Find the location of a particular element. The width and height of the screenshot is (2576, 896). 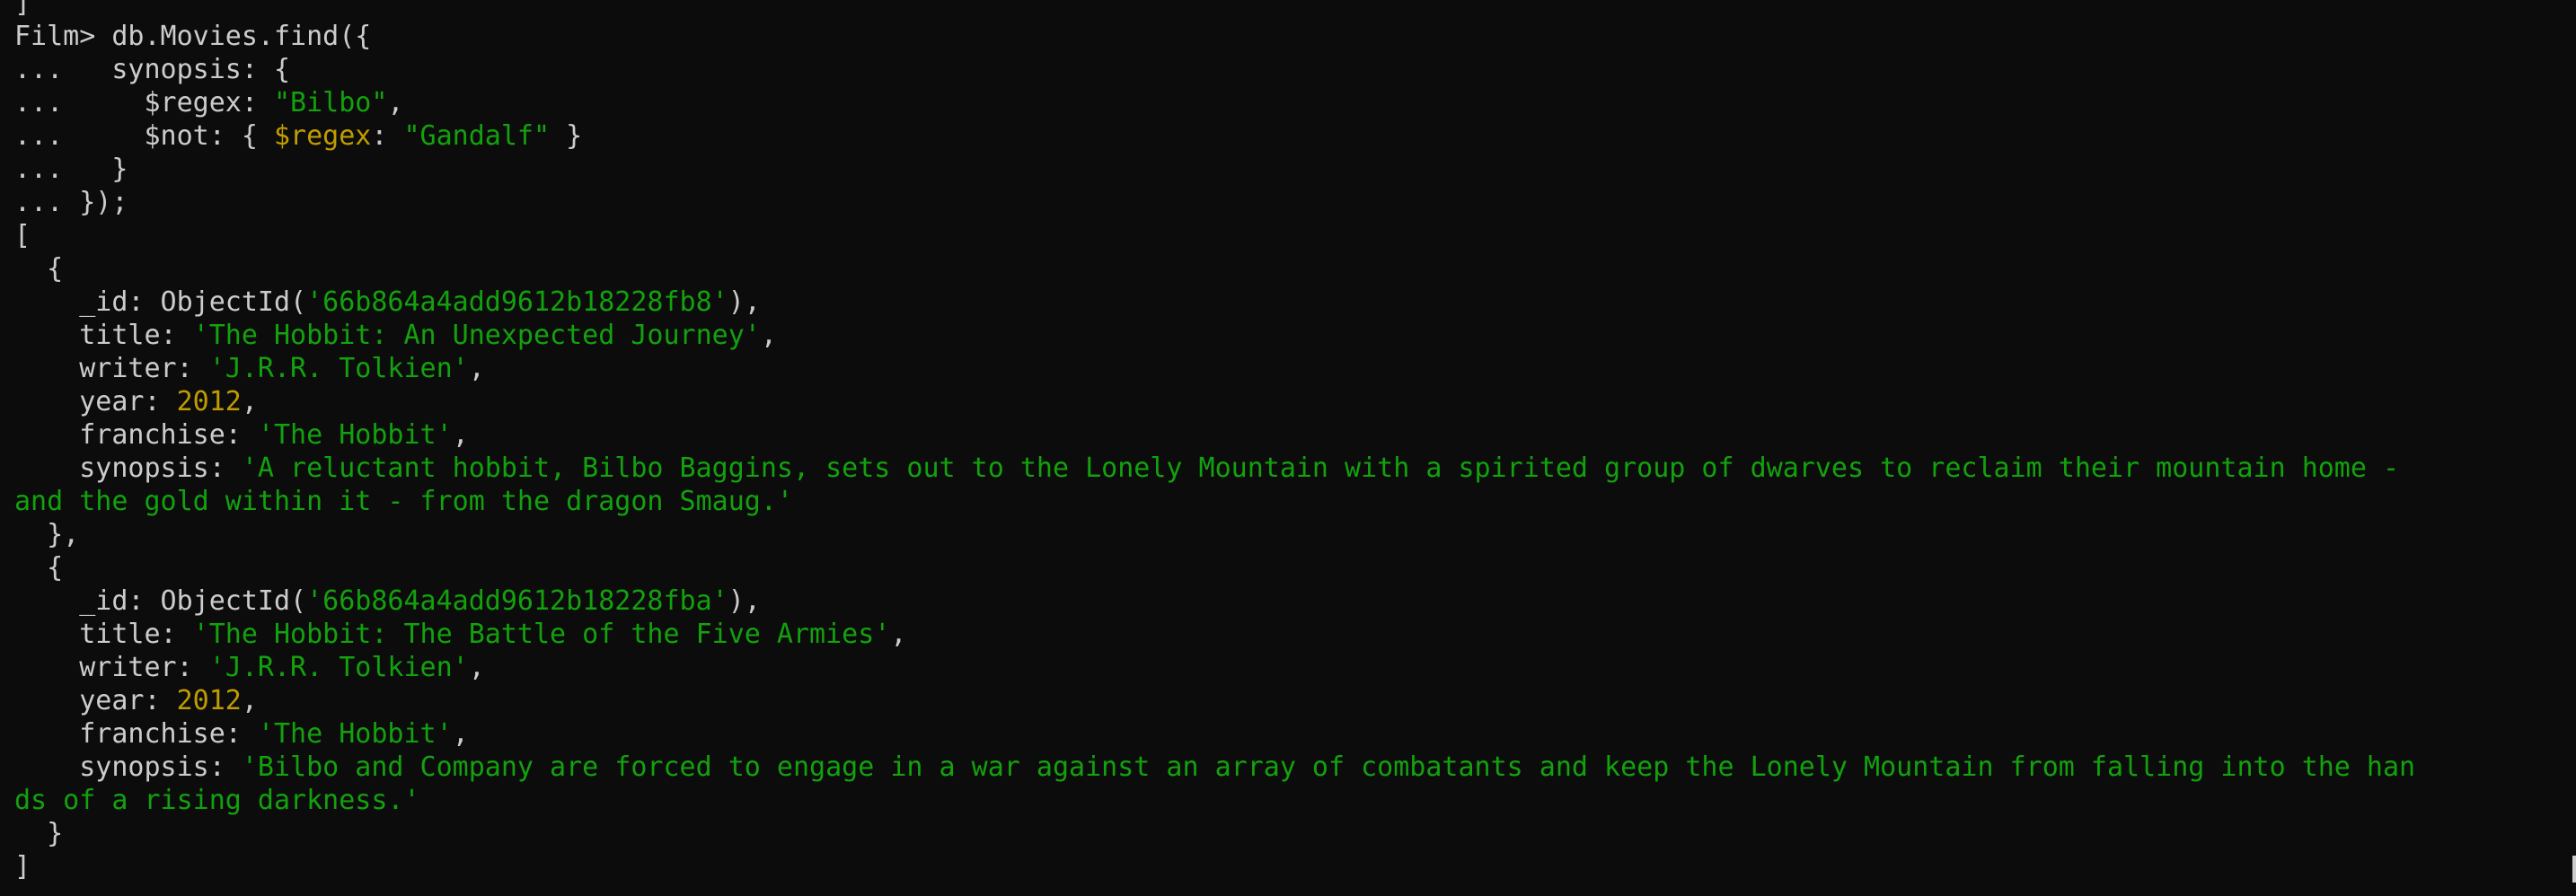

terminal-line: ... $not: { $regex: "Gandalf" } is located at coordinates (1295, 136).